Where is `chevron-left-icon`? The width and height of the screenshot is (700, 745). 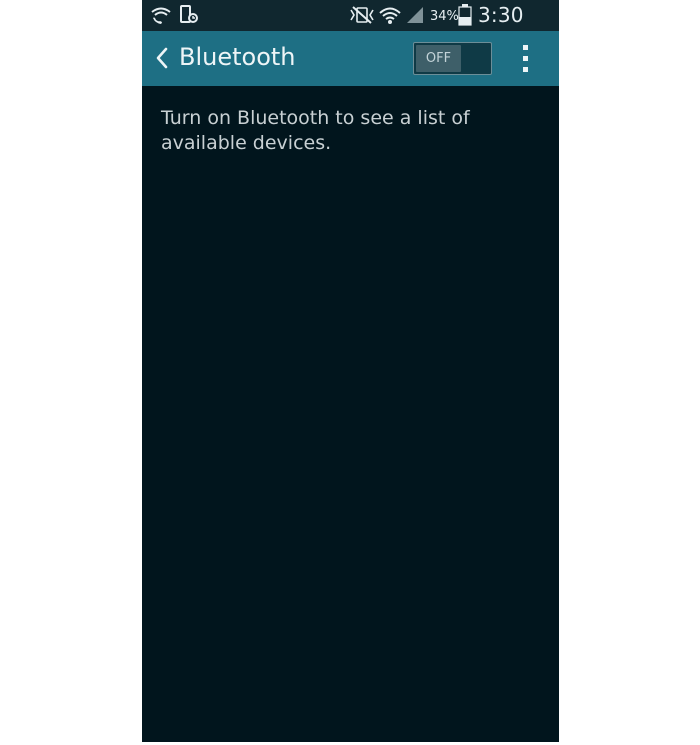 chevron-left-icon is located at coordinates (162, 58).